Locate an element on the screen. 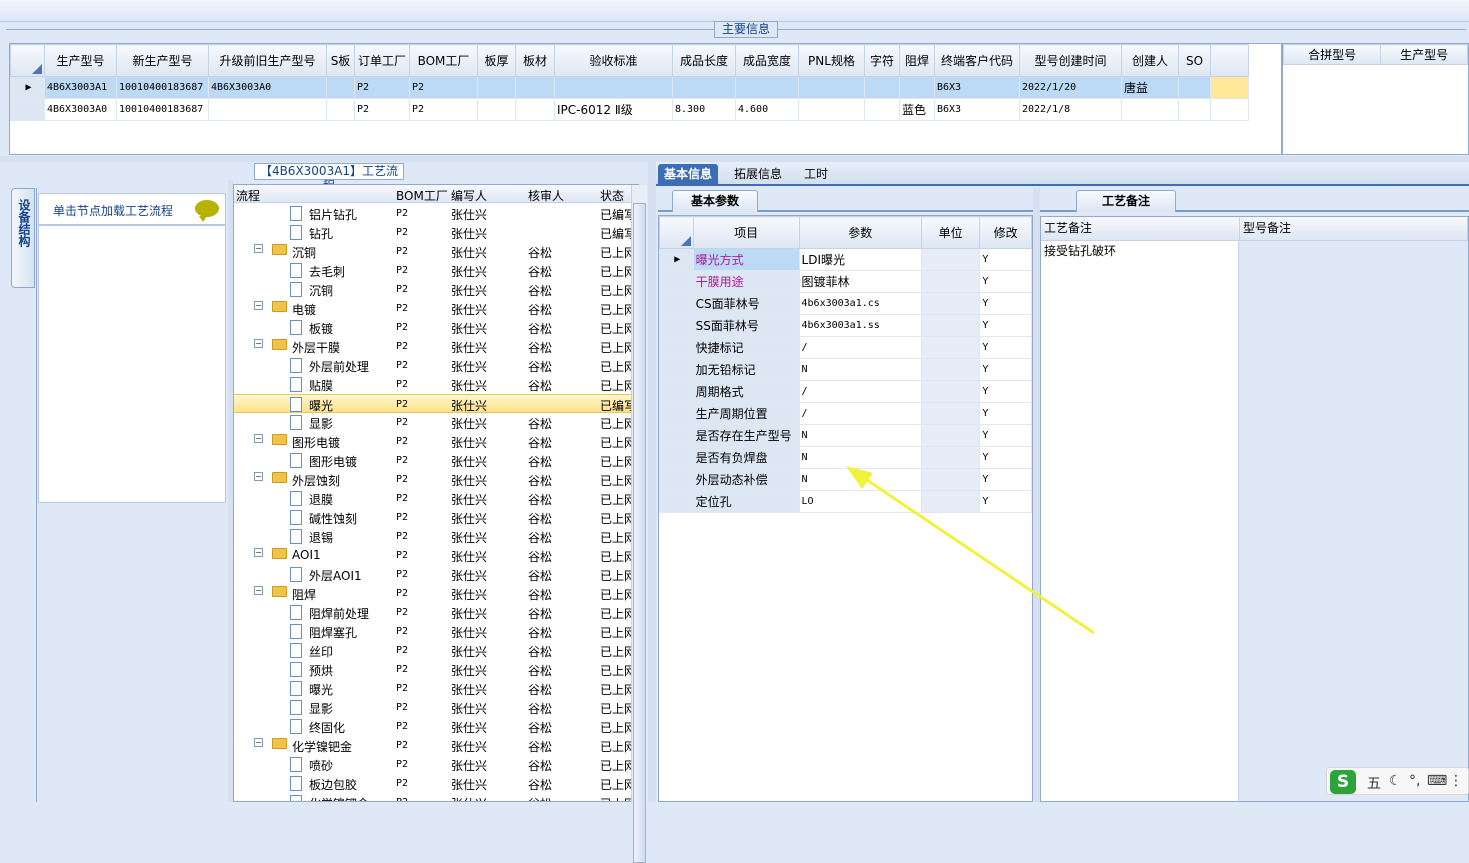 The width and height of the screenshot is (1469, 863). ime-mode: 五 is located at coordinates (1374, 783).